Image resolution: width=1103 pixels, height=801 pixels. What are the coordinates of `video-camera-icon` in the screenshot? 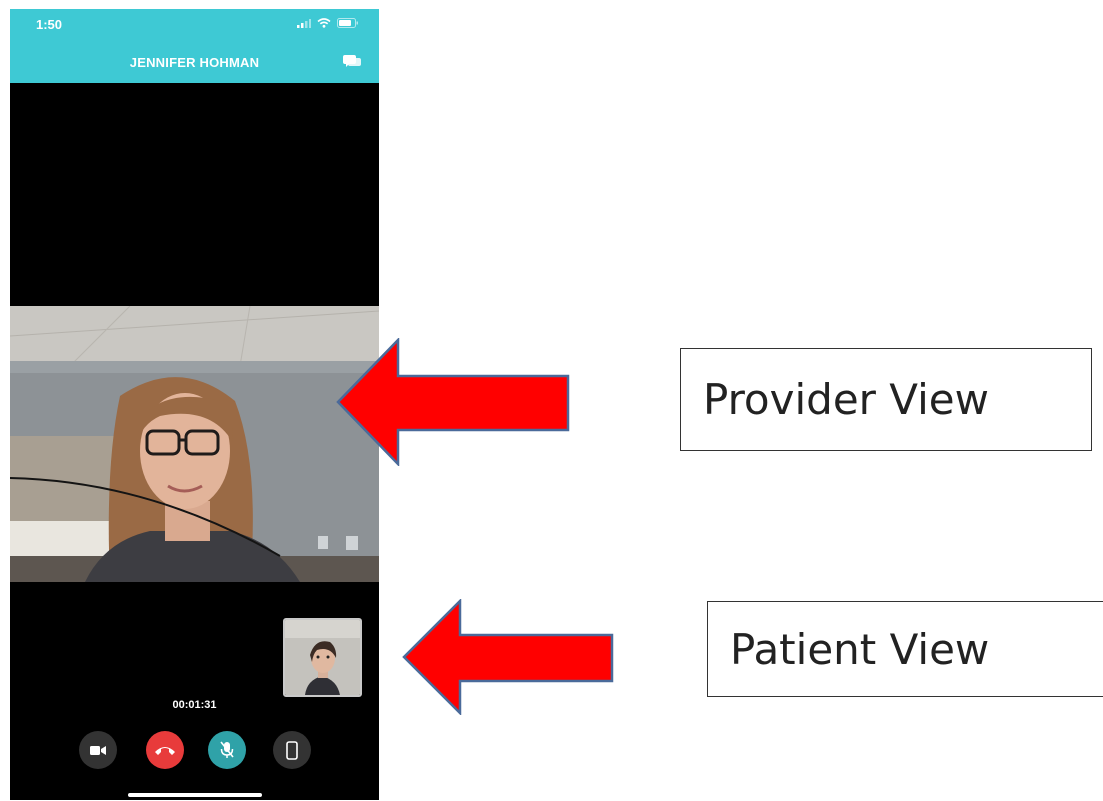 It's located at (98, 750).